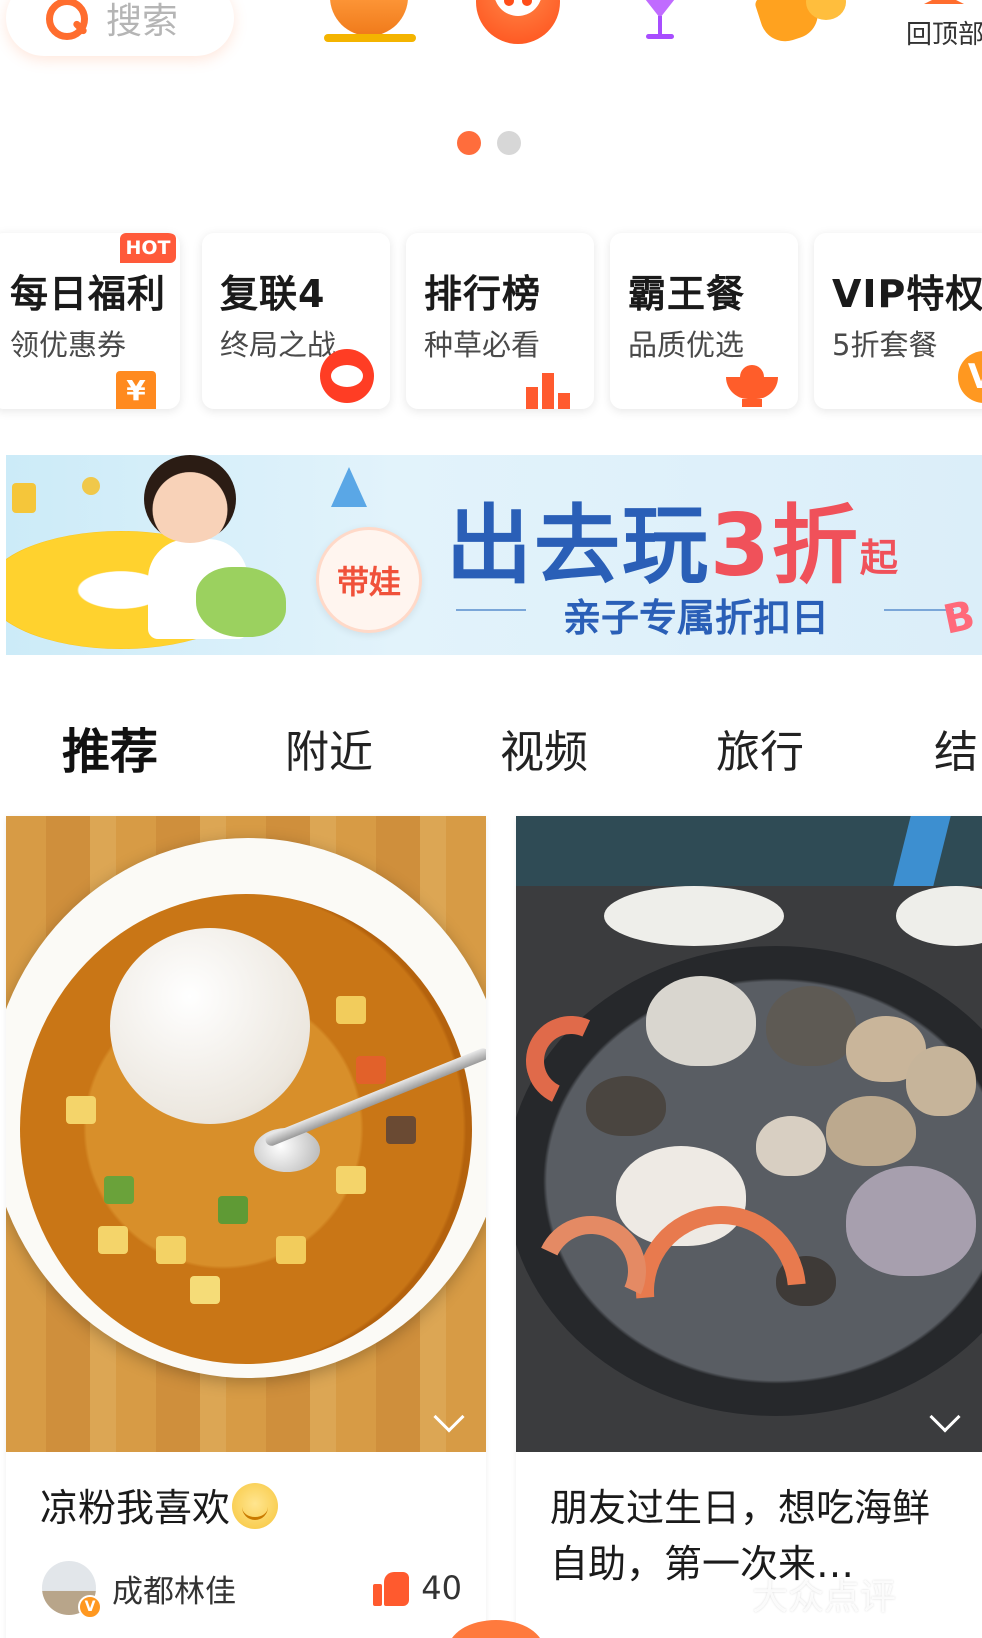  I want to click on cocktail-icon, so click(660, 23).